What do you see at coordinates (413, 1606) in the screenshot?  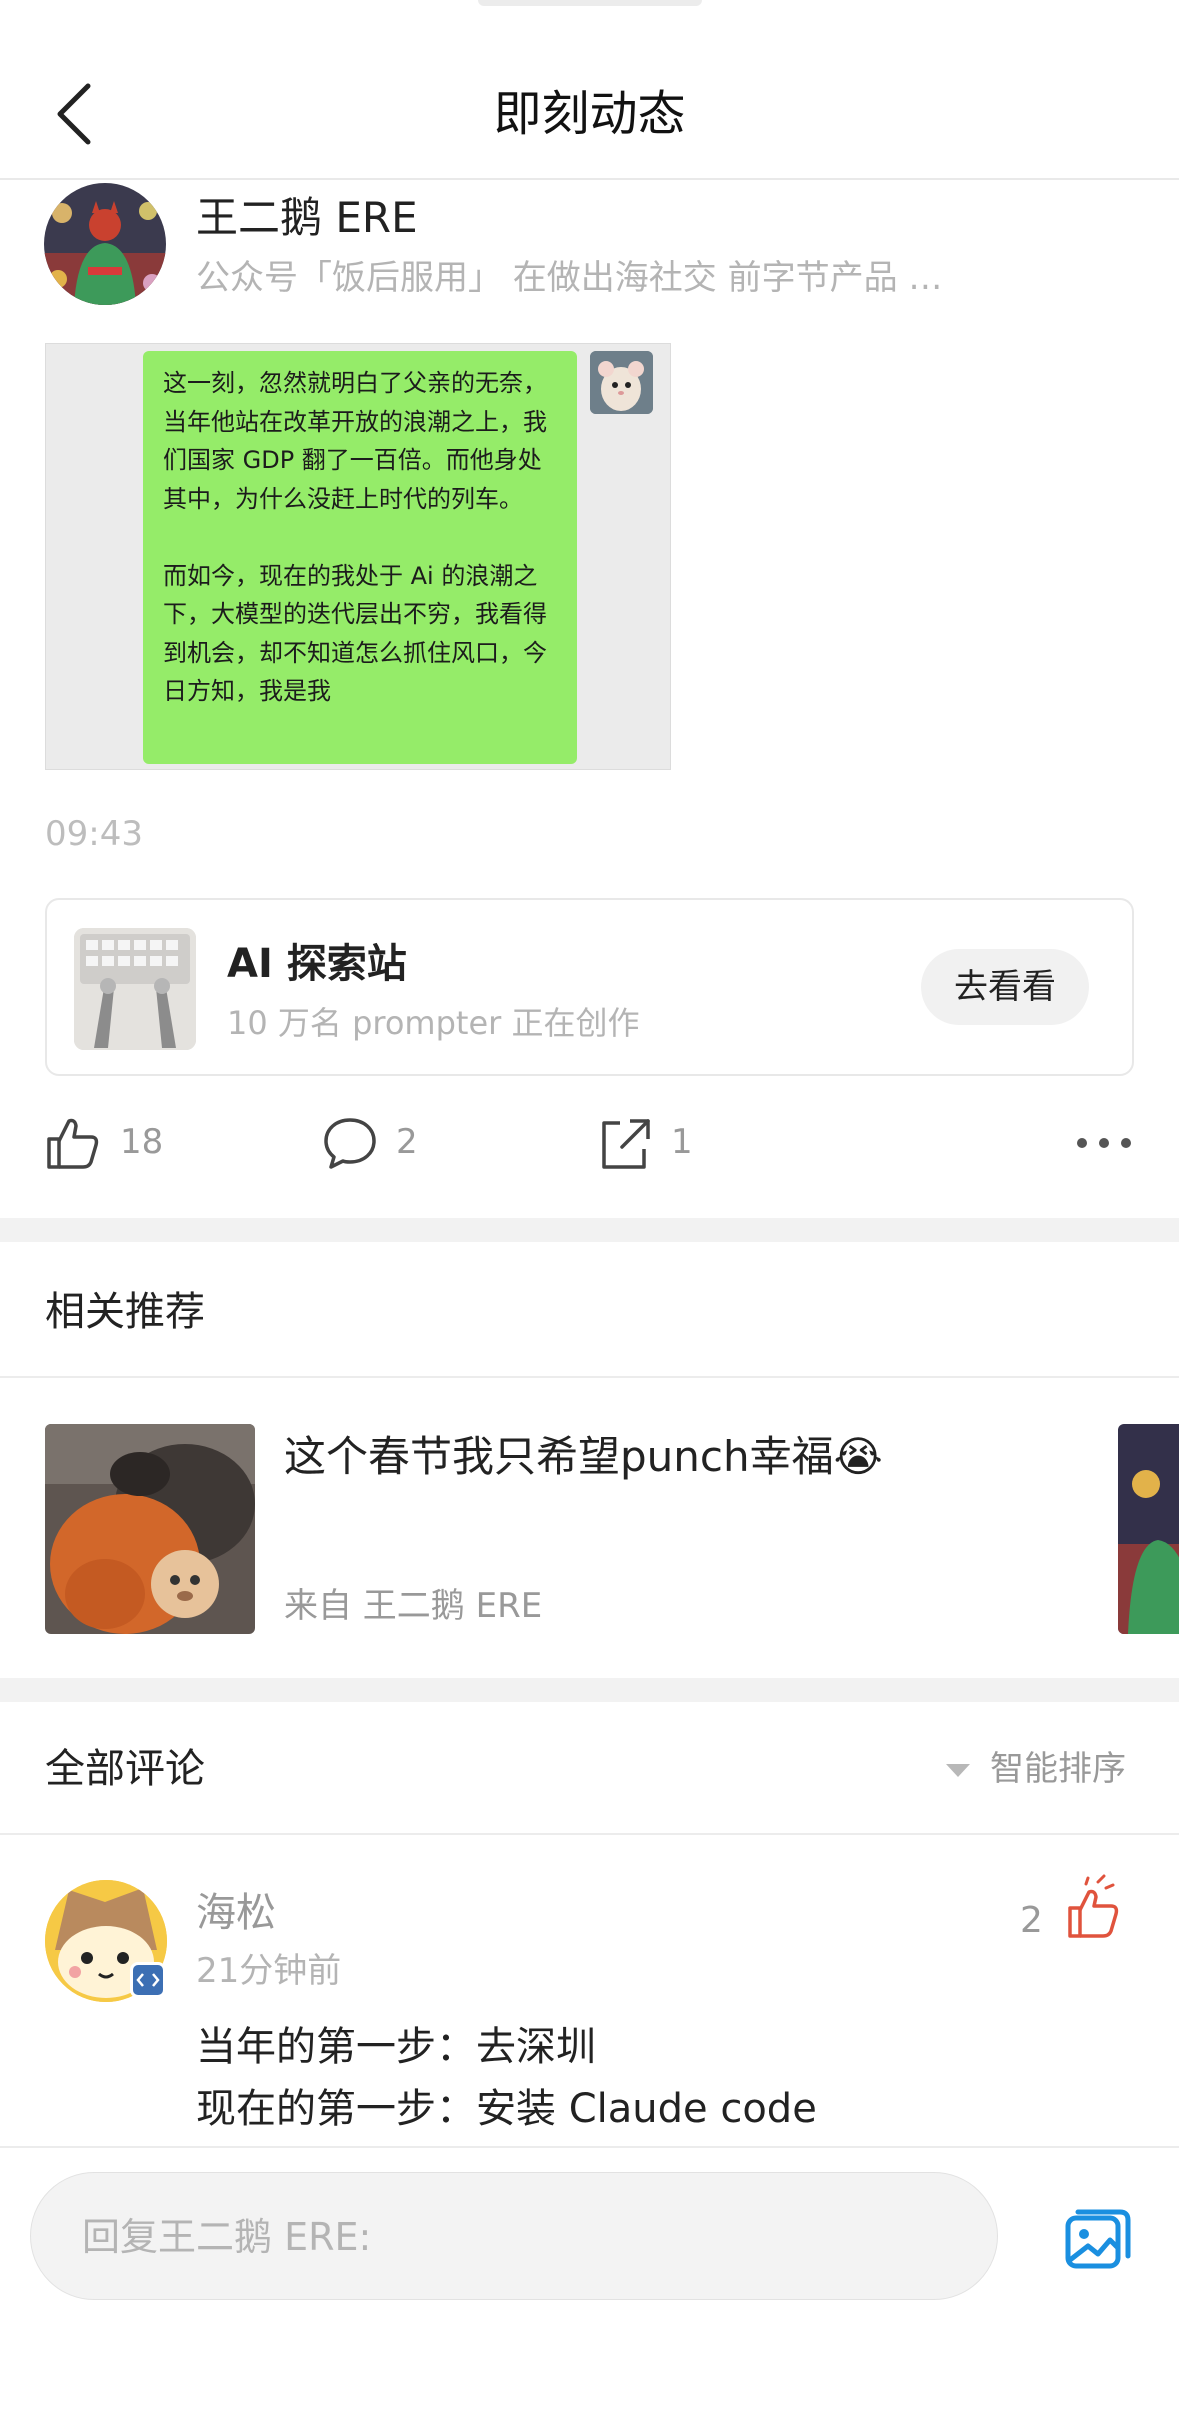 I see `recommend-source: 来自 王二鹅 ERE` at bounding box center [413, 1606].